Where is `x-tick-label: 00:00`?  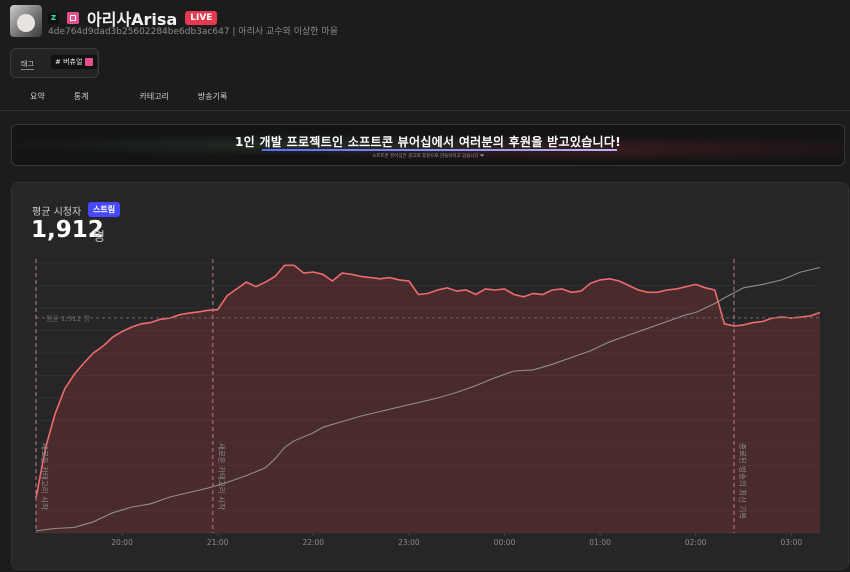
x-tick-label: 00:00 is located at coordinates (505, 542).